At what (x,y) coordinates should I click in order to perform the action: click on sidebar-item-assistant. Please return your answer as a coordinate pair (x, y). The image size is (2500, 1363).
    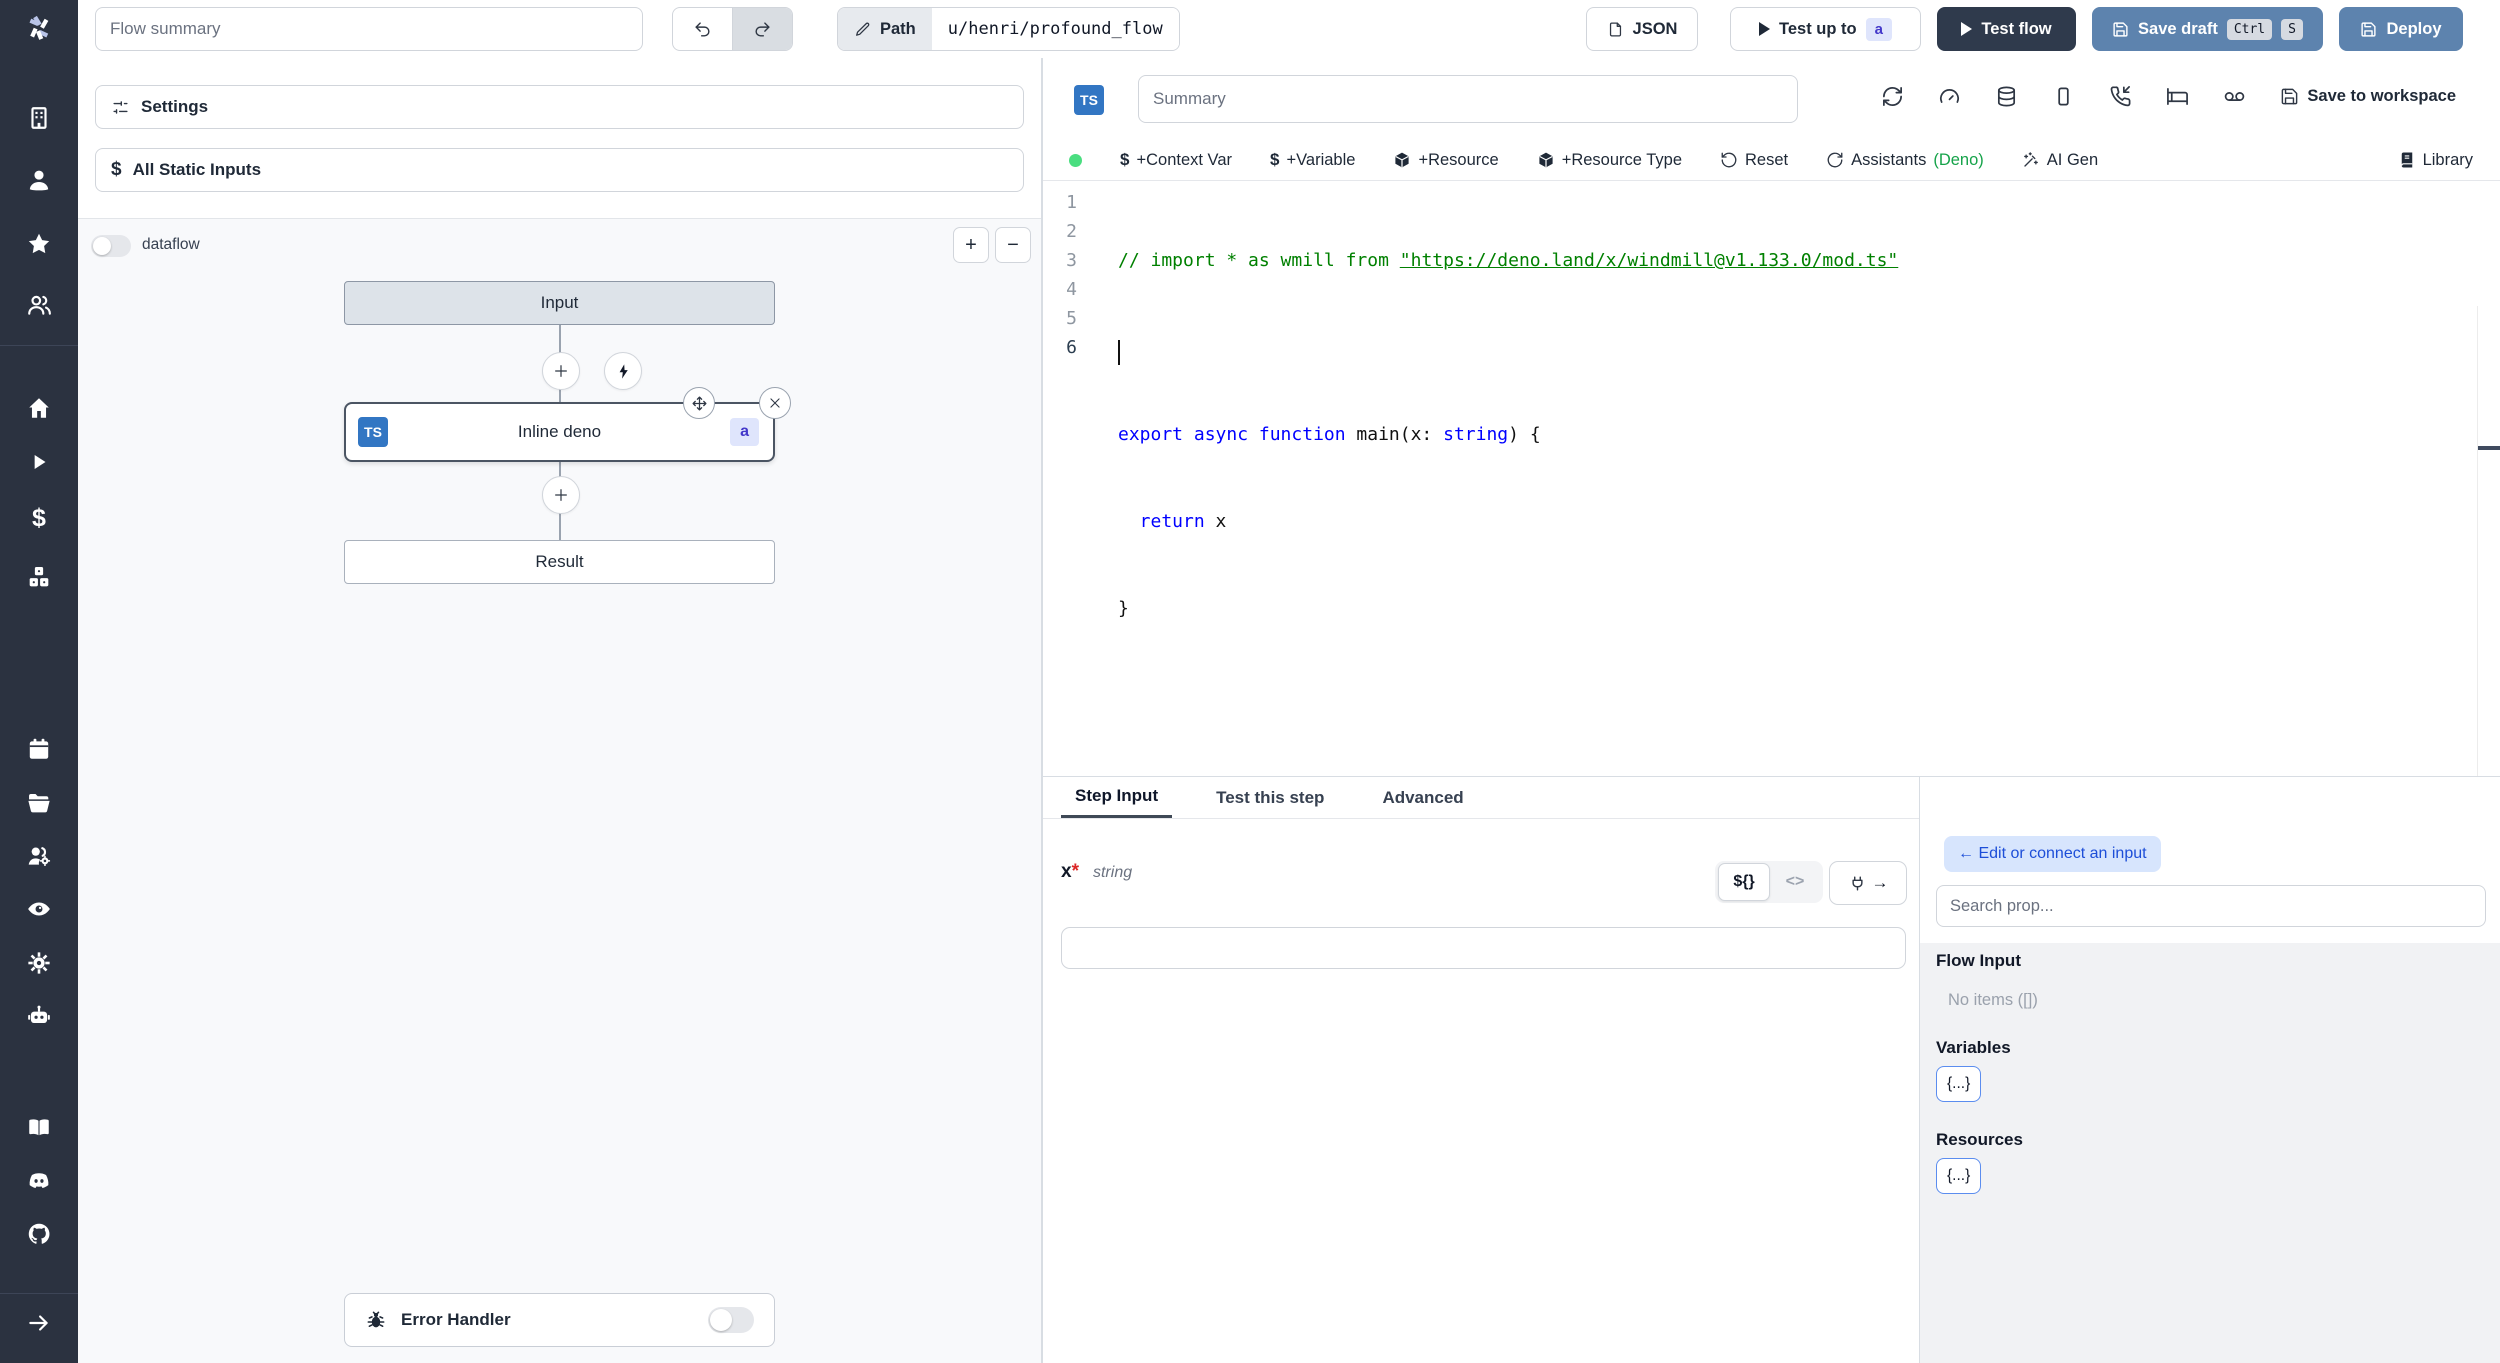
    Looking at the image, I should click on (39, 1016).